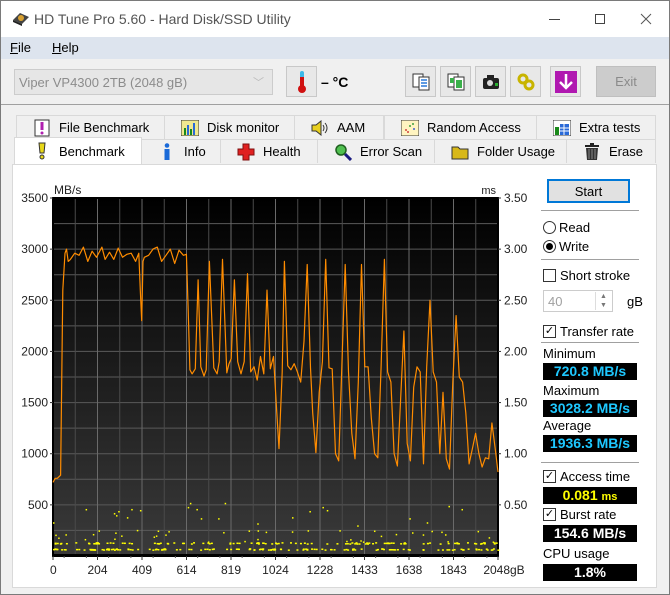 This screenshot has height=595, width=670. I want to click on short-stroke-checkbox: Short stroke, so click(586, 275).